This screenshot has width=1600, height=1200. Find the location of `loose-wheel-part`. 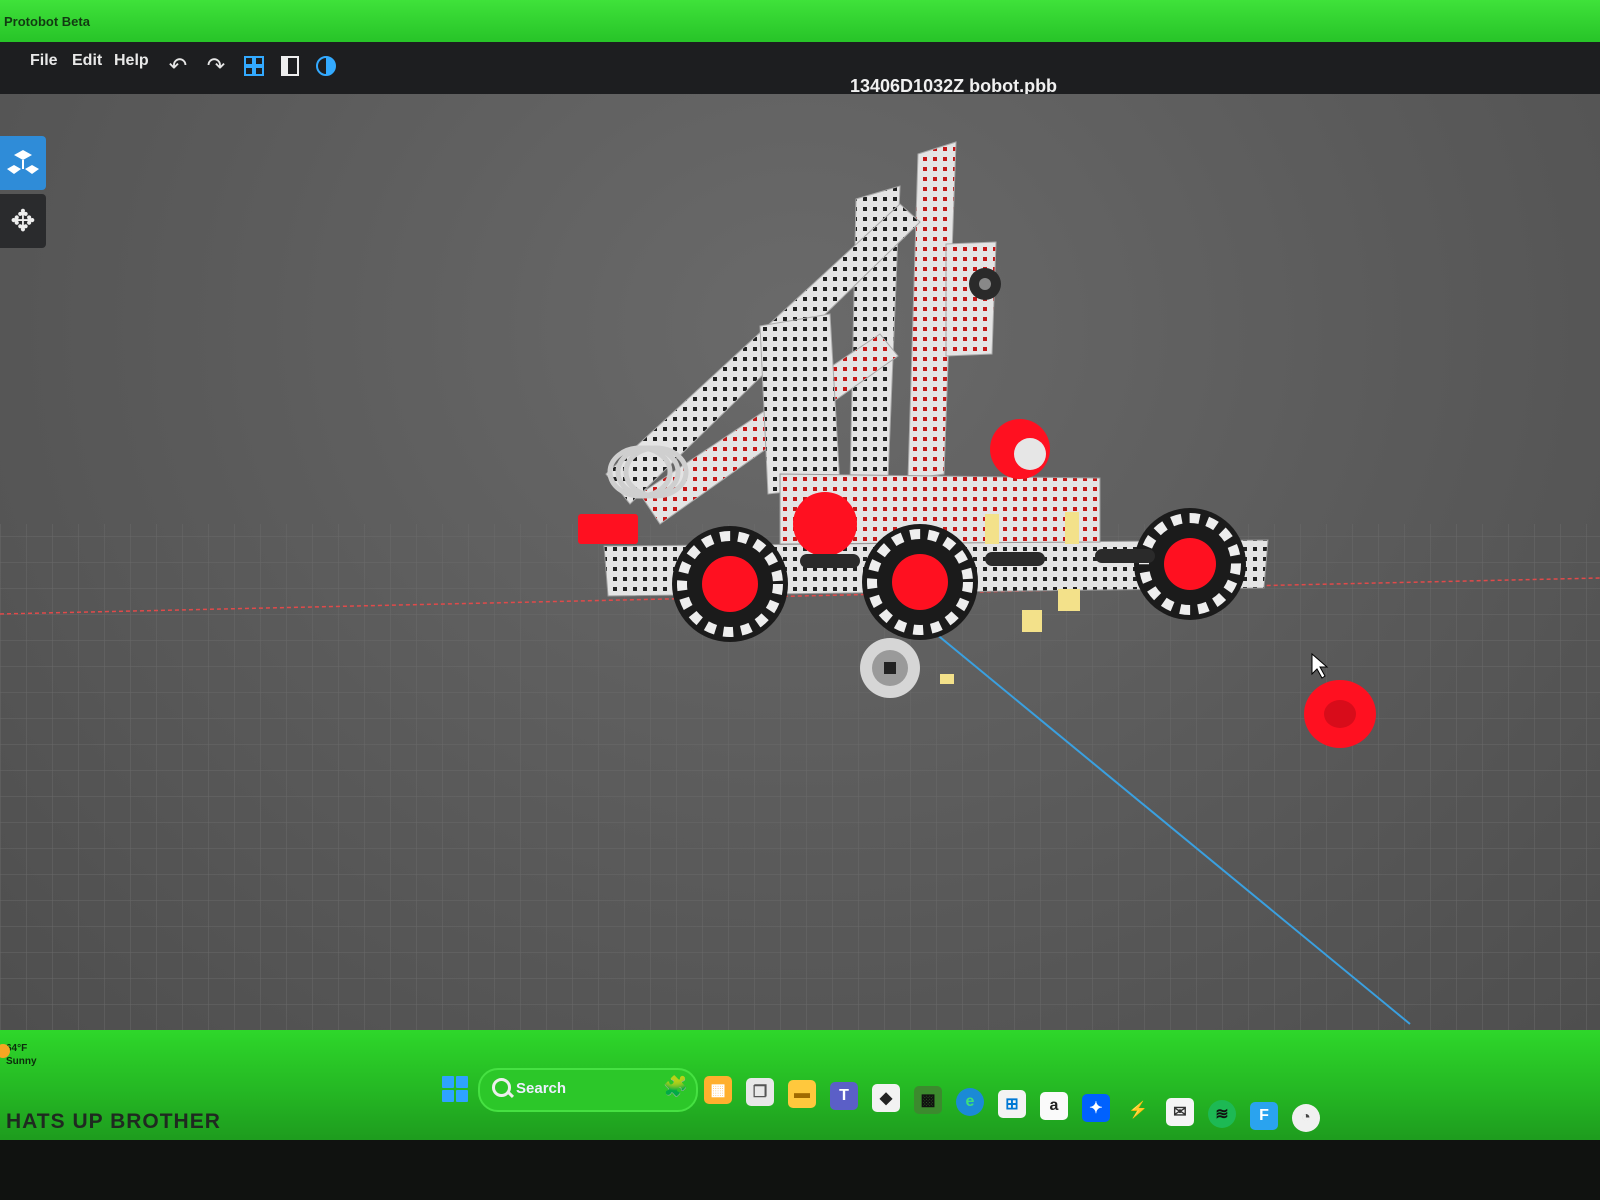

loose-wheel-part is located at coordinates (890, 668).